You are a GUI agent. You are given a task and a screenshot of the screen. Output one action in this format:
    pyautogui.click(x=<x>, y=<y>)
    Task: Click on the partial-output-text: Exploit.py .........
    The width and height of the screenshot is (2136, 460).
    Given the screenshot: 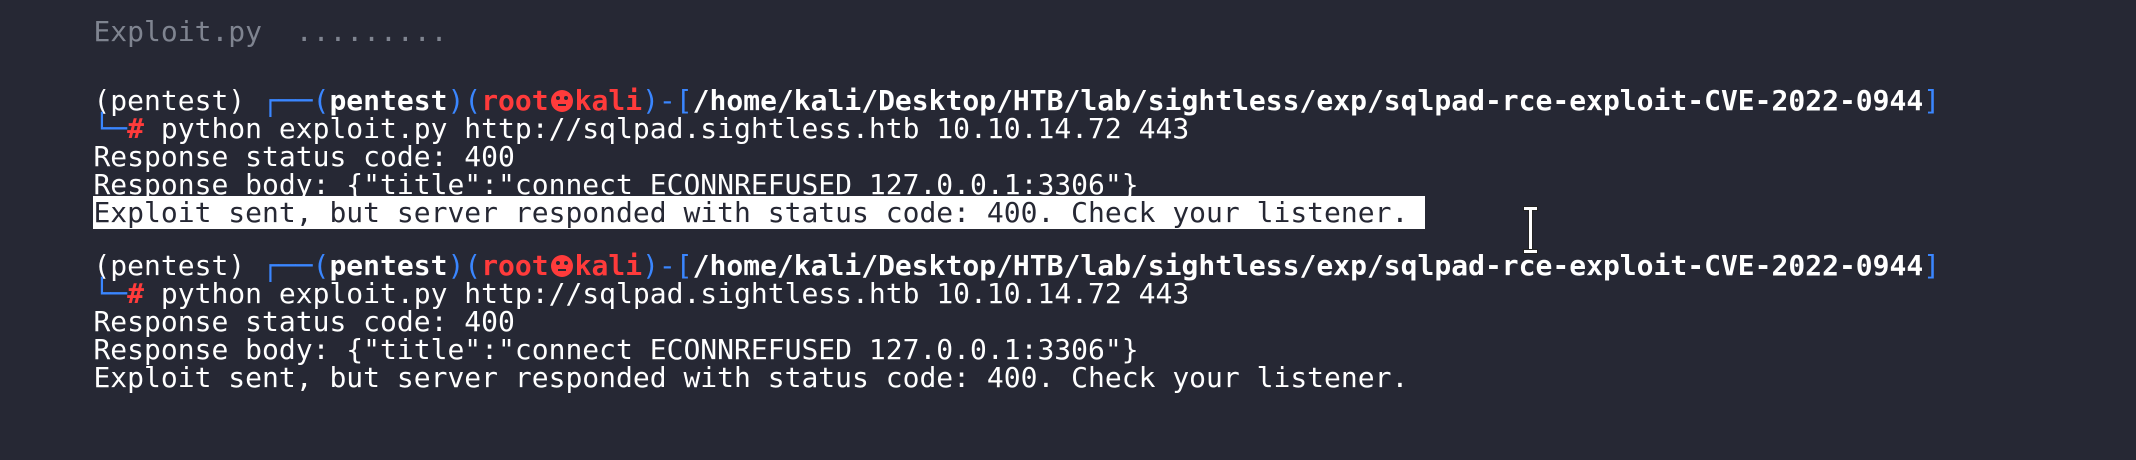 What is the action you would take?
    pyautogui.click(x=270, y=31)
    